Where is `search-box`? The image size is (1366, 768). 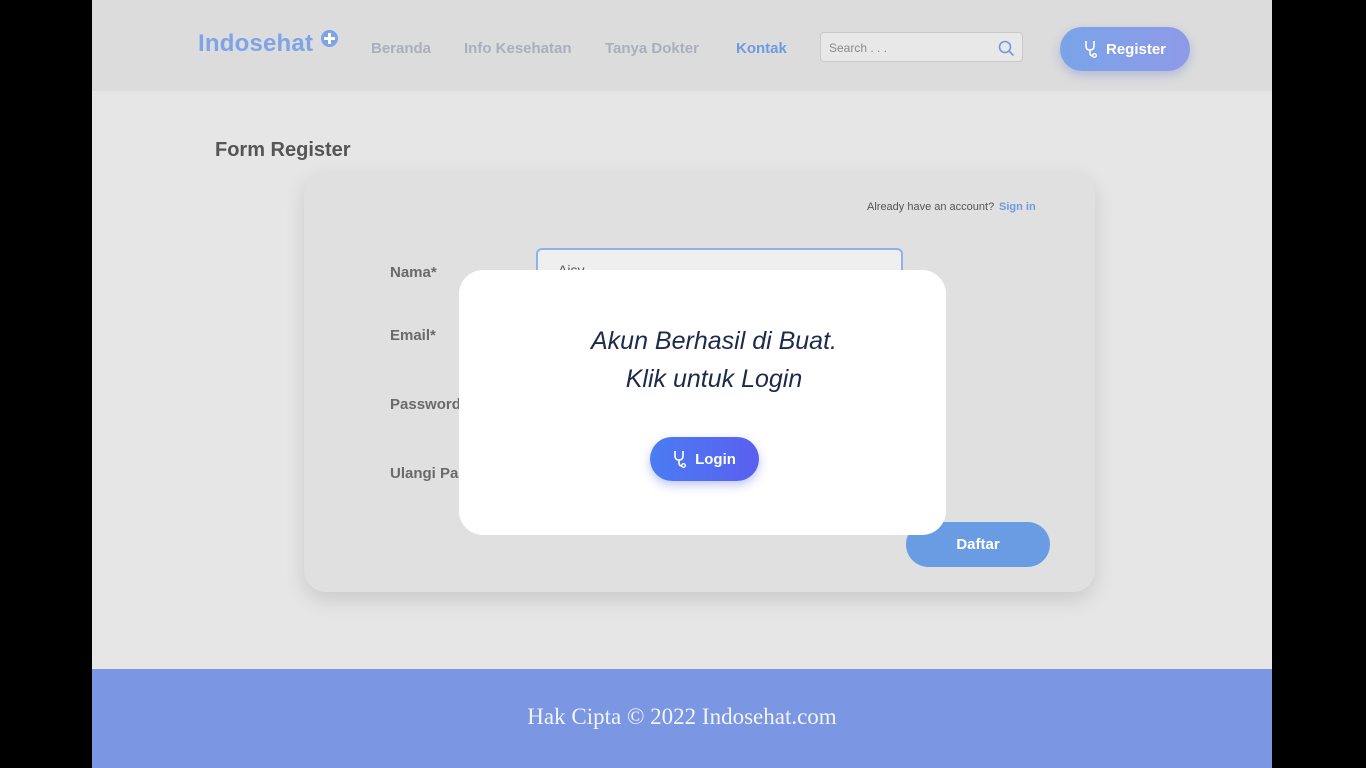 search-box is located at coordinates (921, 47).